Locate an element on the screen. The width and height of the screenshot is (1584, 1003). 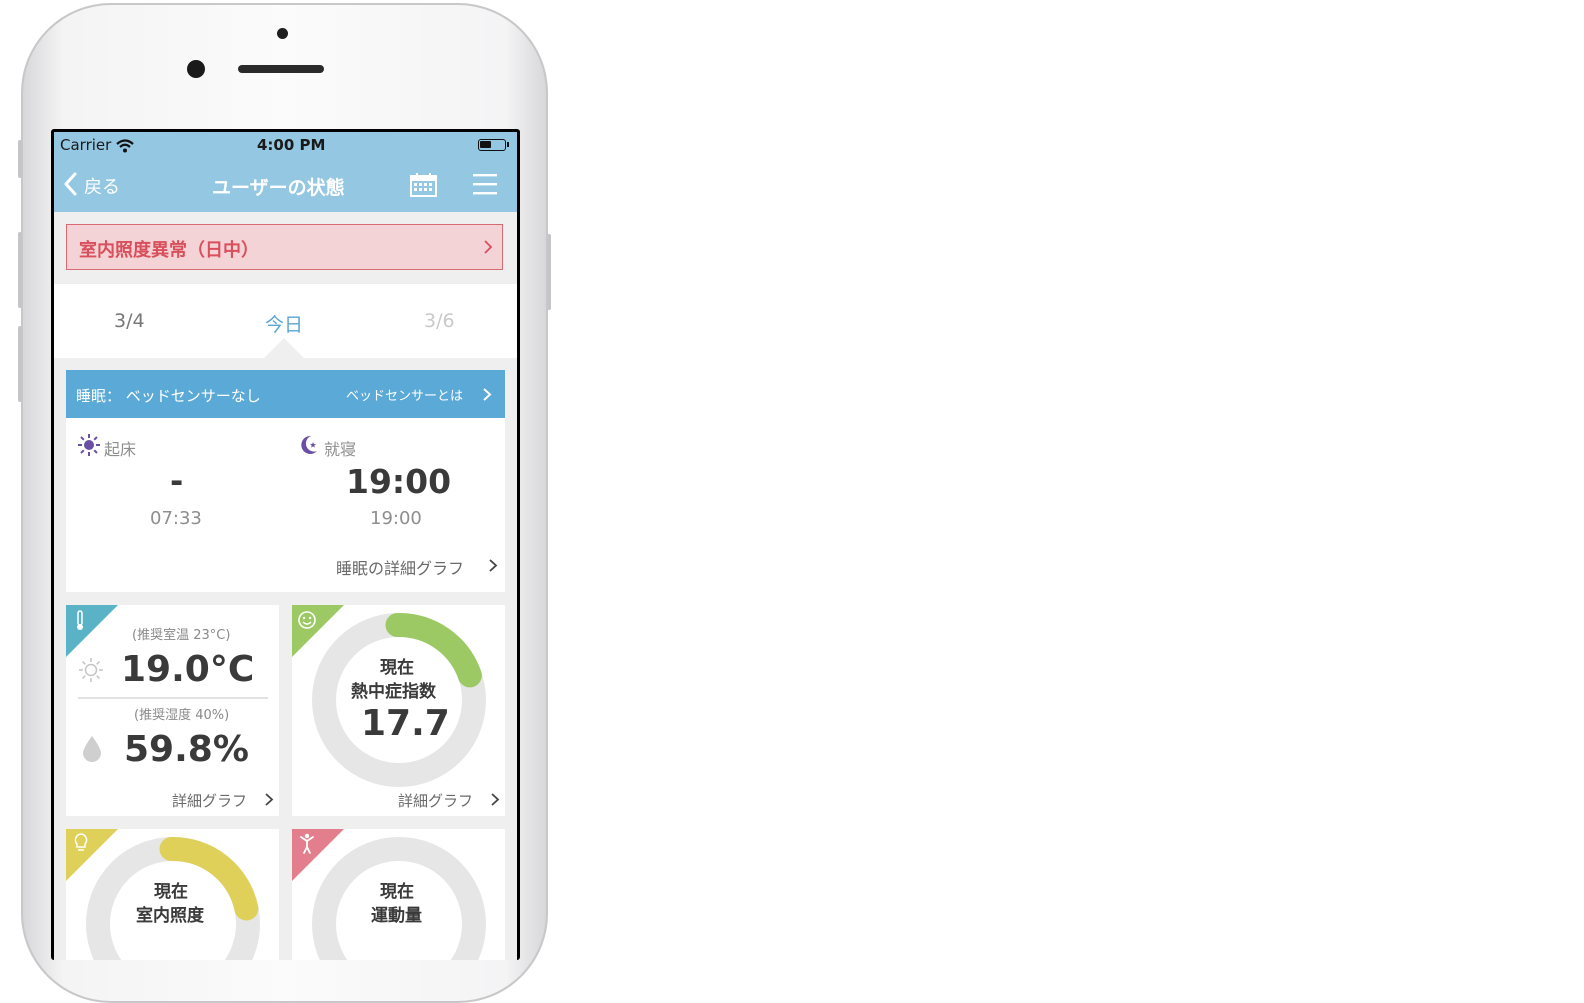
clock-label: 4:00 PM is located at coordinates (291, 145).